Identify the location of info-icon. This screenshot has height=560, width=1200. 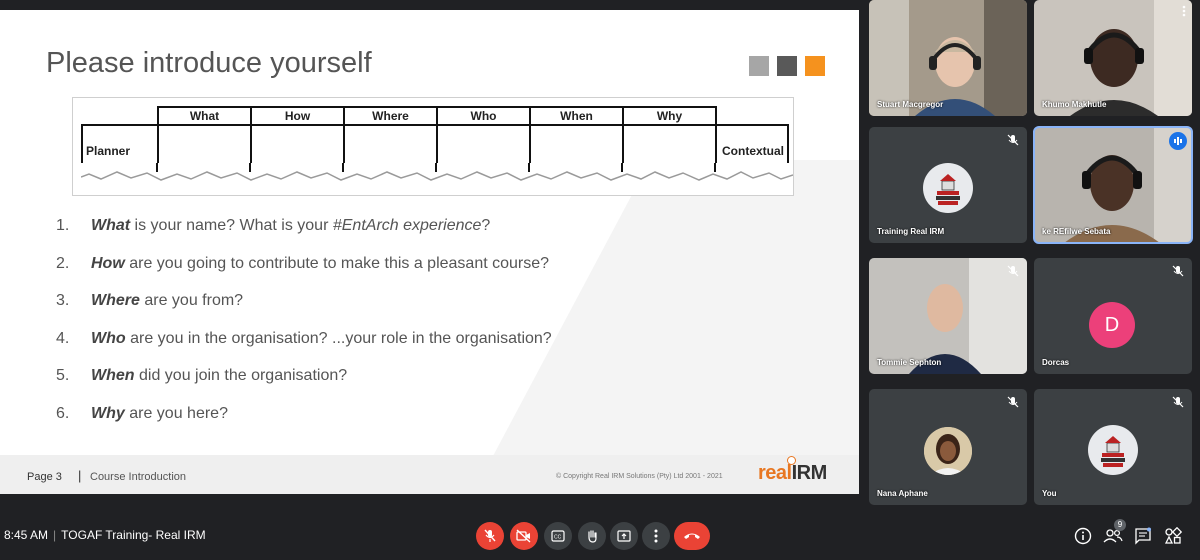
(1083, 536).